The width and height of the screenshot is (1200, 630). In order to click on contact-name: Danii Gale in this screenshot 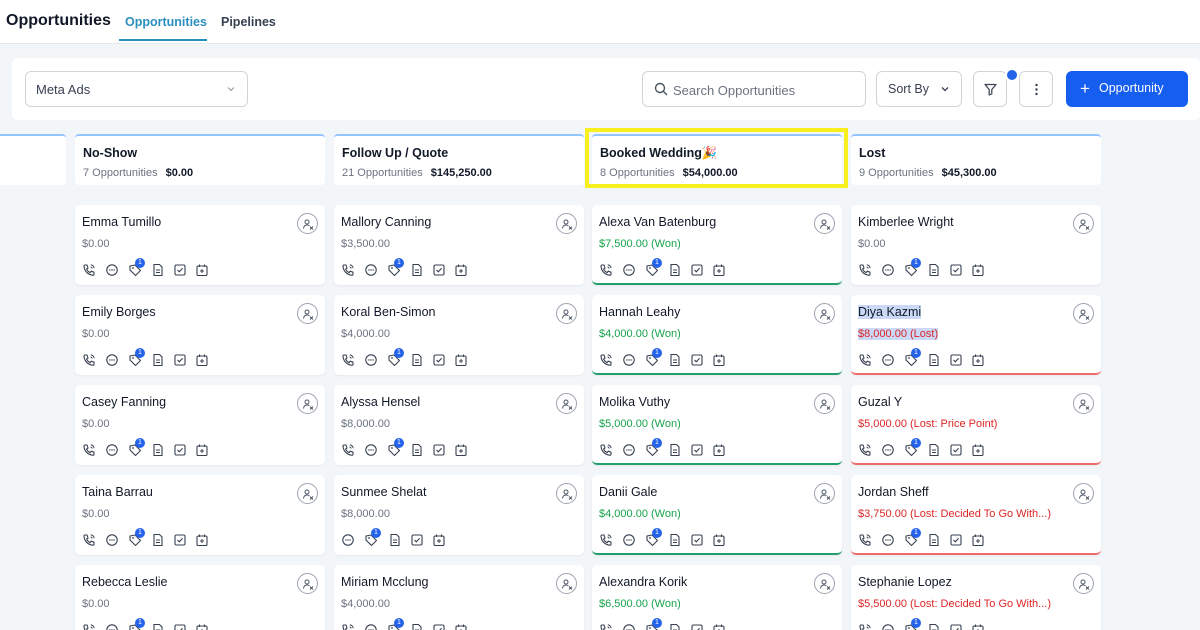, I will do `click(628, 492)`.